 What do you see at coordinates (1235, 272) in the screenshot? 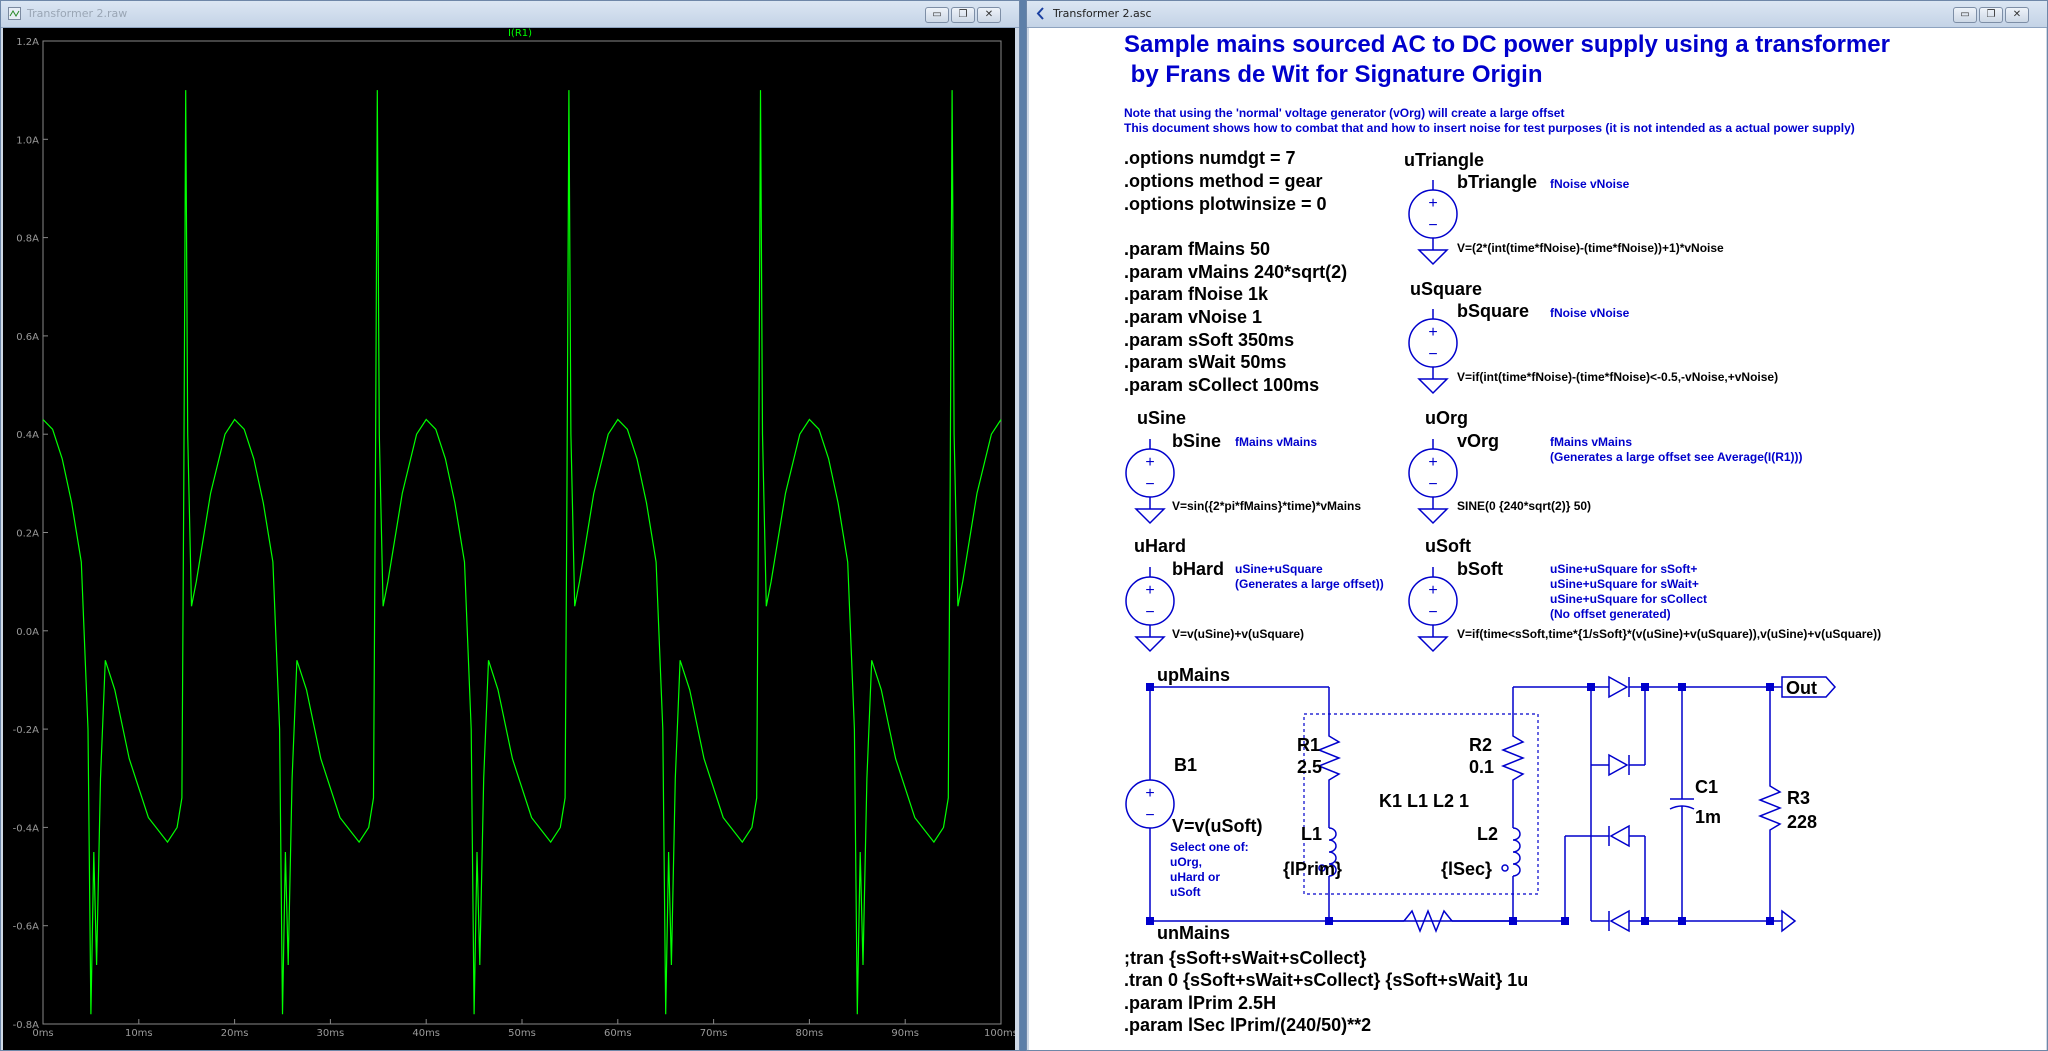
I see `param-line: .param vMains 240*sqrt(2)` at bounding box center [1235, 272].